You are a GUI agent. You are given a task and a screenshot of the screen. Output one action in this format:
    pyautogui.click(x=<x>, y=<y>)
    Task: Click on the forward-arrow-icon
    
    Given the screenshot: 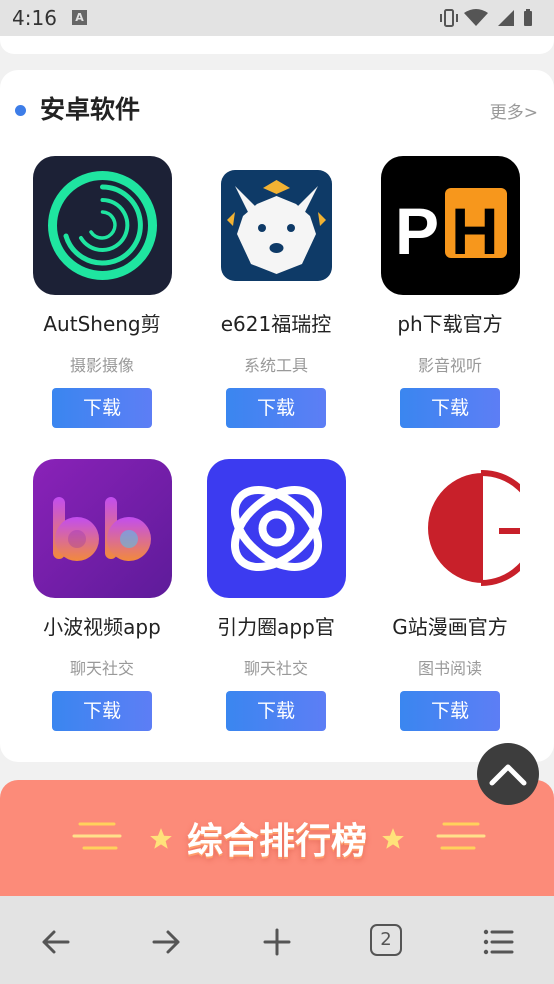 What is the action you would take?
    pyautogui.click(x=166, y=942)
    